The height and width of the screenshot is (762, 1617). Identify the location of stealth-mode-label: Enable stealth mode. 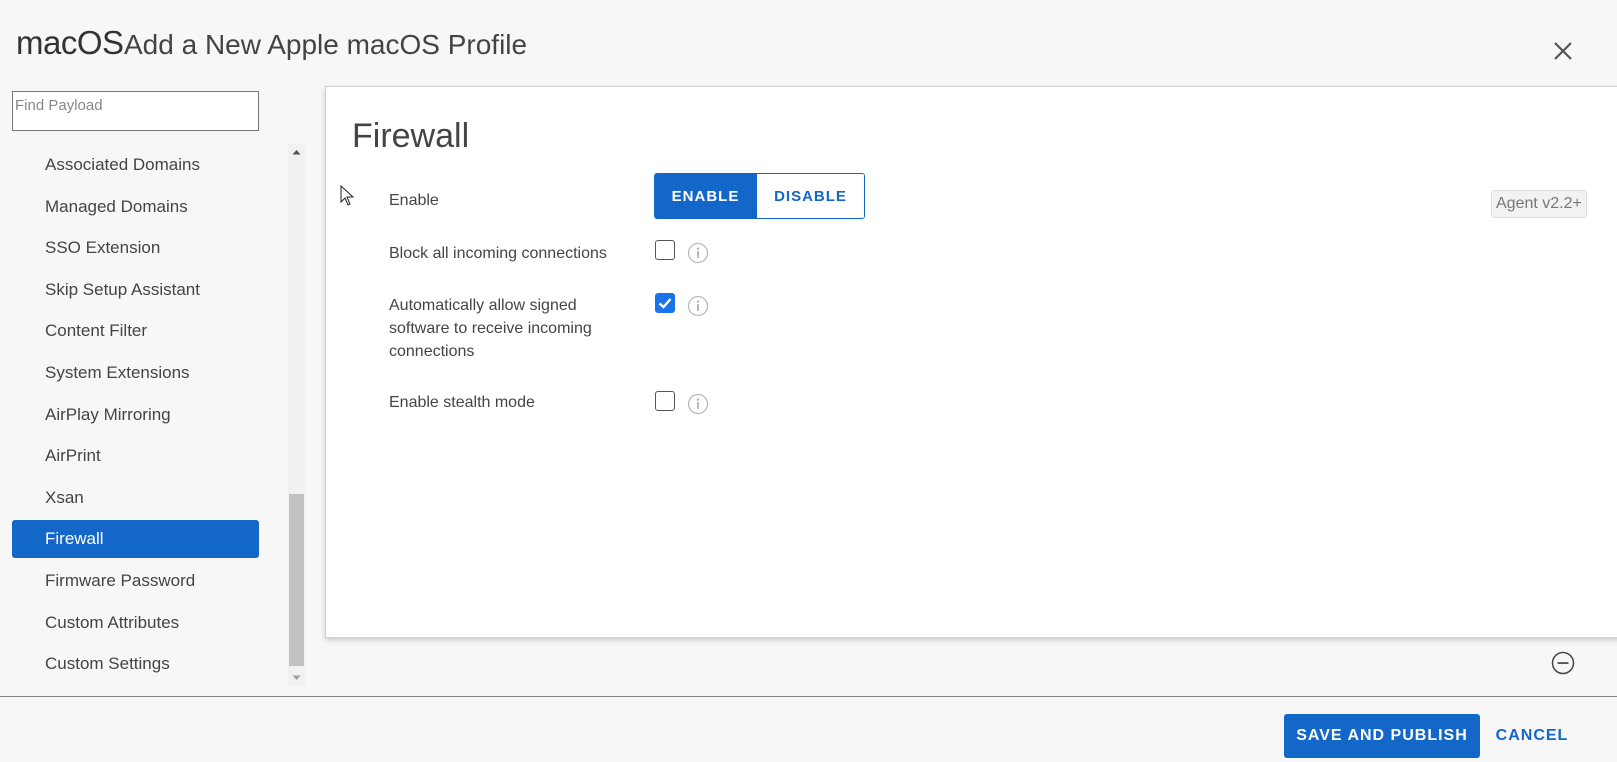
(462, 402).